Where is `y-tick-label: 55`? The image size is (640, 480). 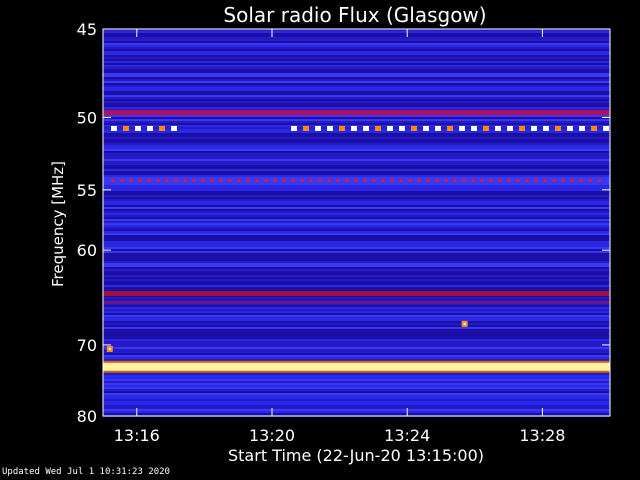 y-tick-label: 55 is located at coordinates (87, 190).